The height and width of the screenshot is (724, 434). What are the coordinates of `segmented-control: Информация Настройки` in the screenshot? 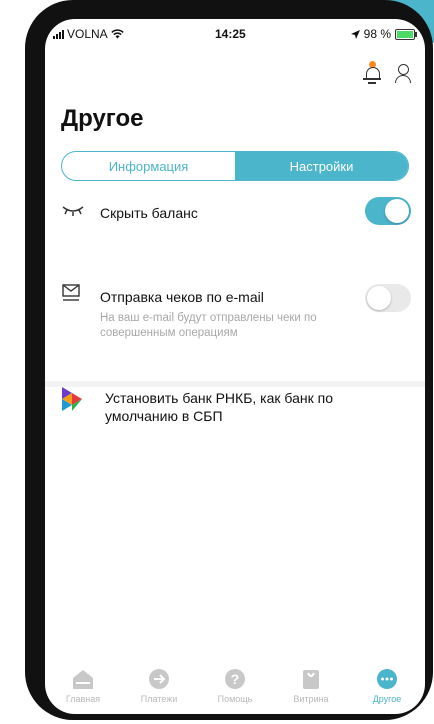 It's located at (235, 166).